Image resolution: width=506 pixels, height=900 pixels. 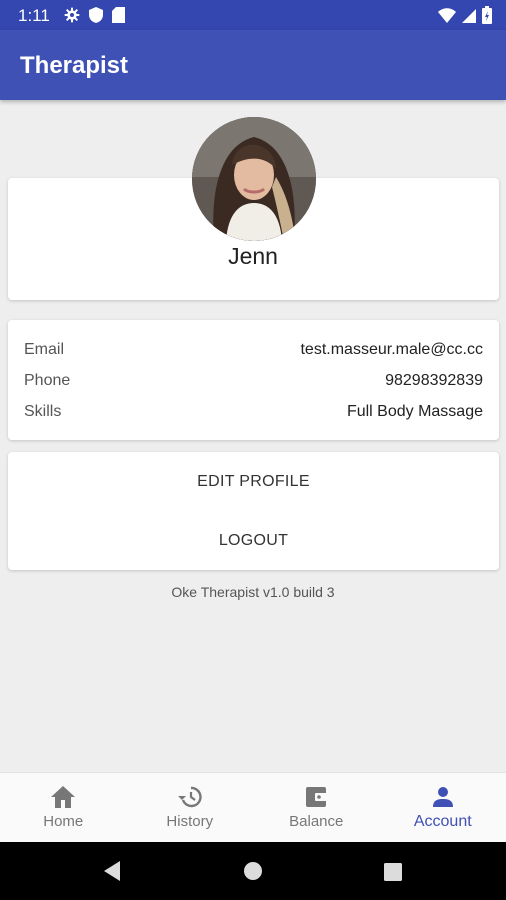 I want to click on status-time: 1:11, so click(x=34, y=15).